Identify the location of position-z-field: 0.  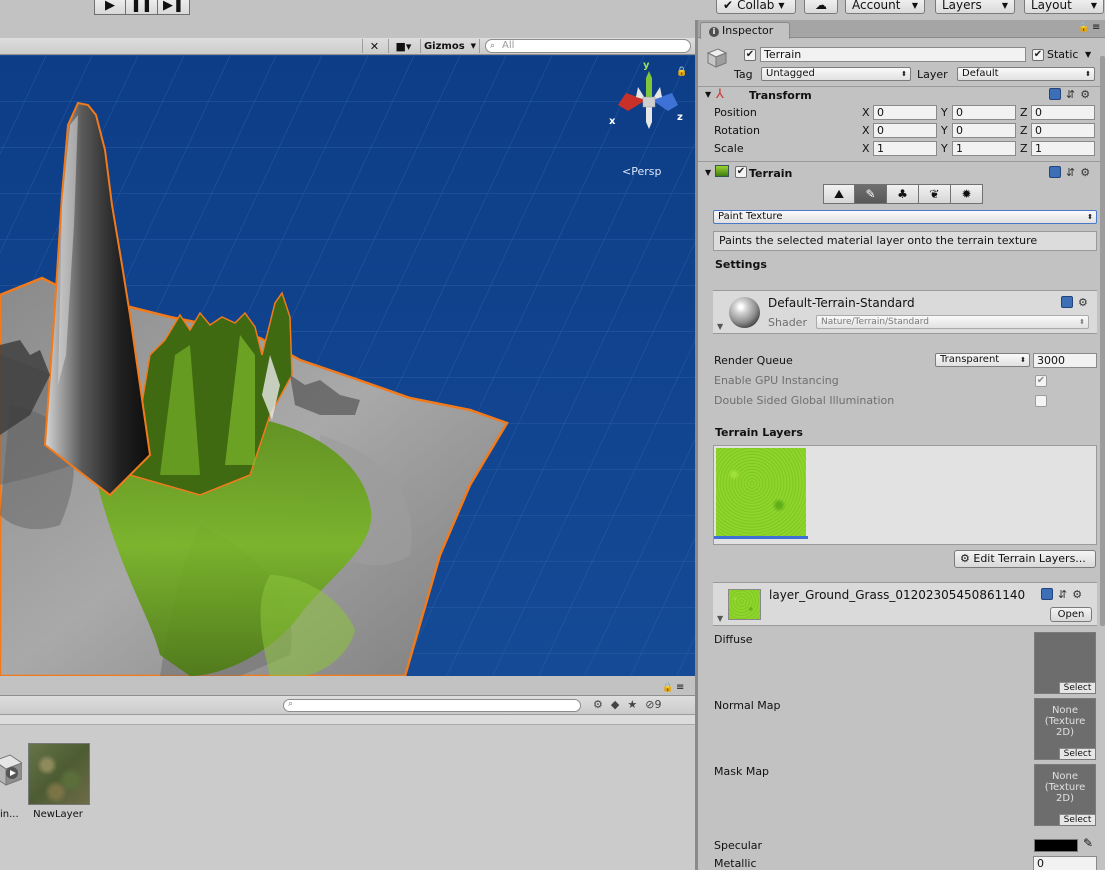
(1063, 112).